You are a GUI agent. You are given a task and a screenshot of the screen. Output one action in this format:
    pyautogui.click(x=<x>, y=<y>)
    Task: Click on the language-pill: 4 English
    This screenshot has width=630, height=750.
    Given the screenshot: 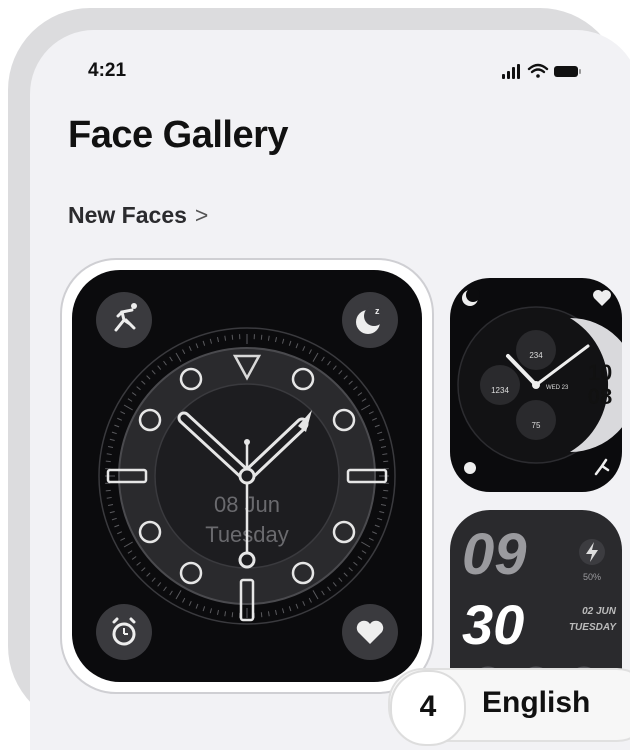 What is the action you would take?
    pyautogui.click(x=509, y=705)
    